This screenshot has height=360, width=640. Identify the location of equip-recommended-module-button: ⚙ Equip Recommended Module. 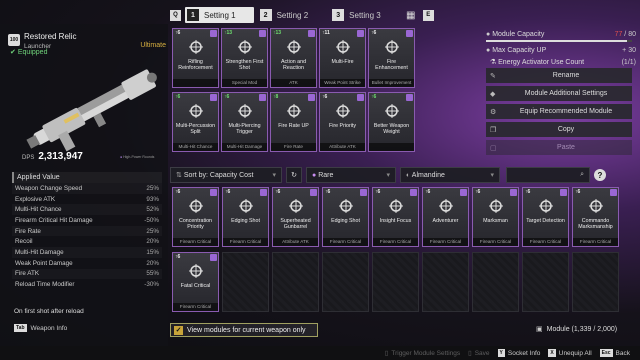
(559, 111).